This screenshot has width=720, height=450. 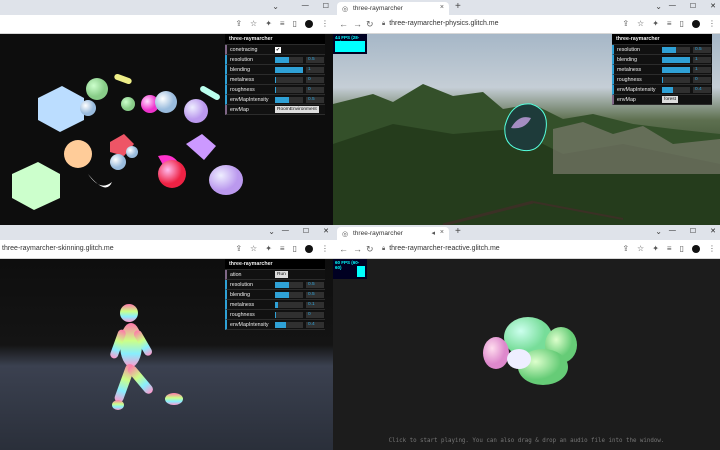 I want to click on tab-three-raymarcher: ◎ three-raymarcher ◂ ×, so click(x=393, y=233).